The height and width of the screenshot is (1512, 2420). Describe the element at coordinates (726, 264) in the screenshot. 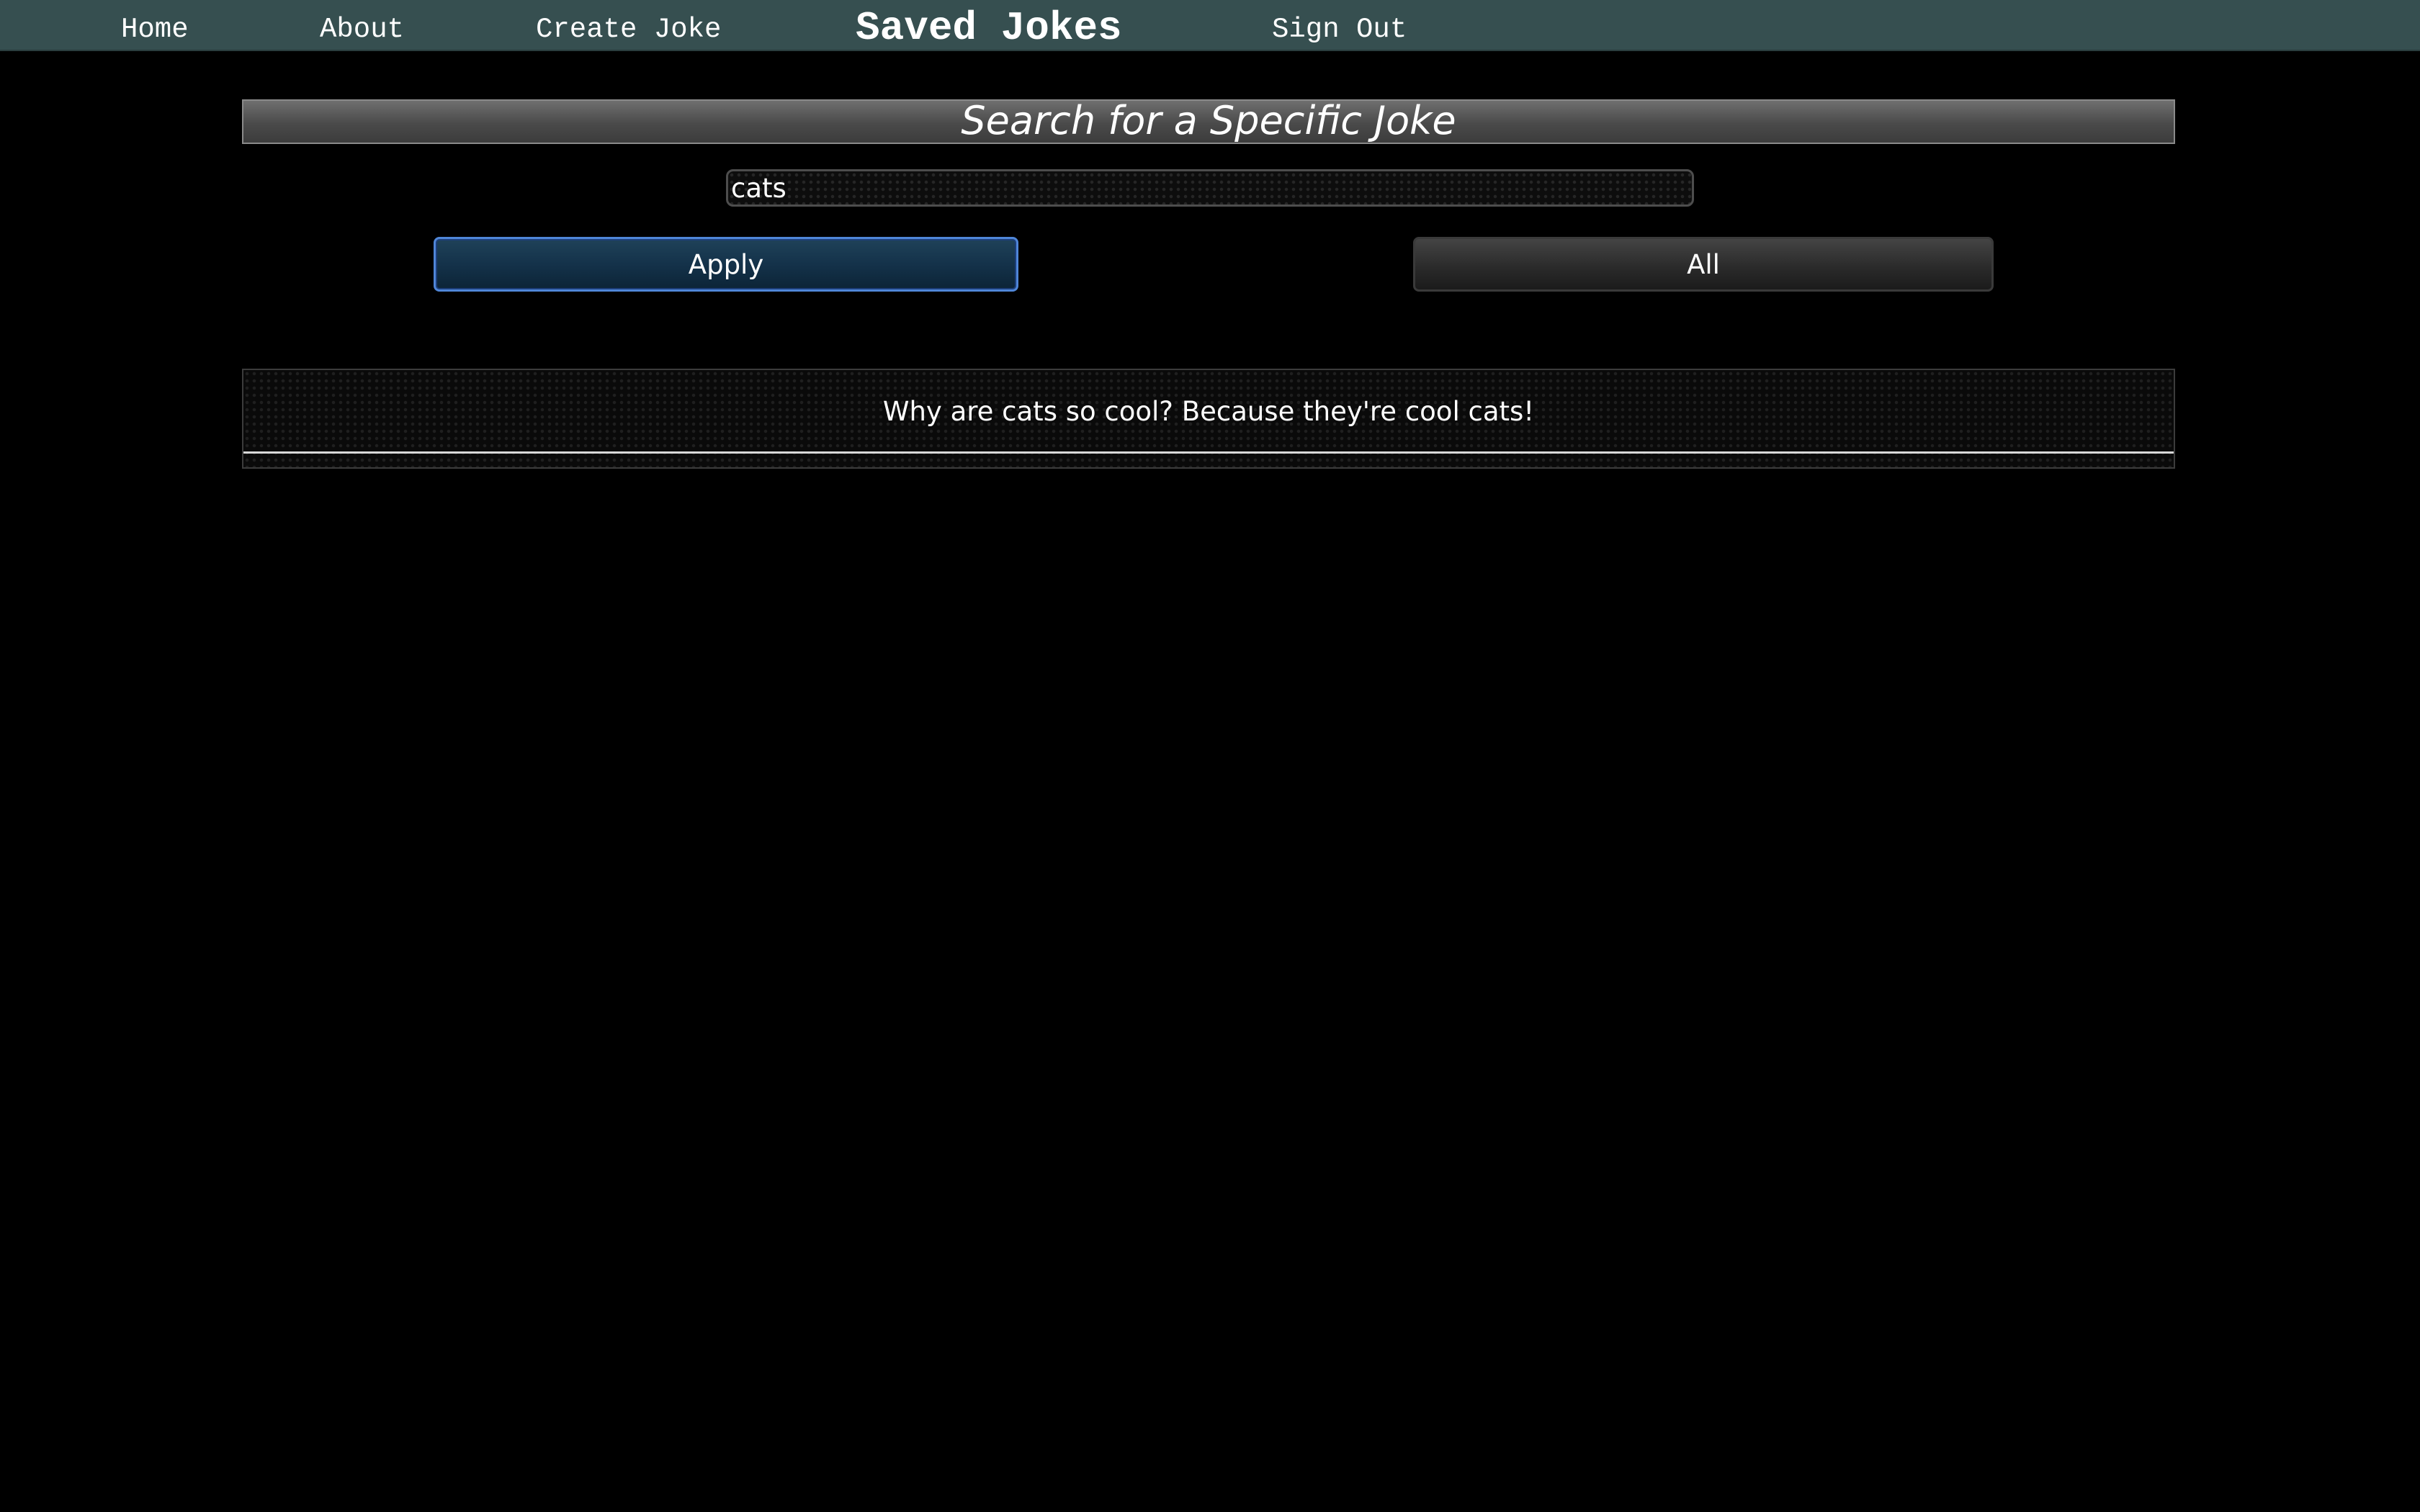

I see `apply-button: Apply` at that location.